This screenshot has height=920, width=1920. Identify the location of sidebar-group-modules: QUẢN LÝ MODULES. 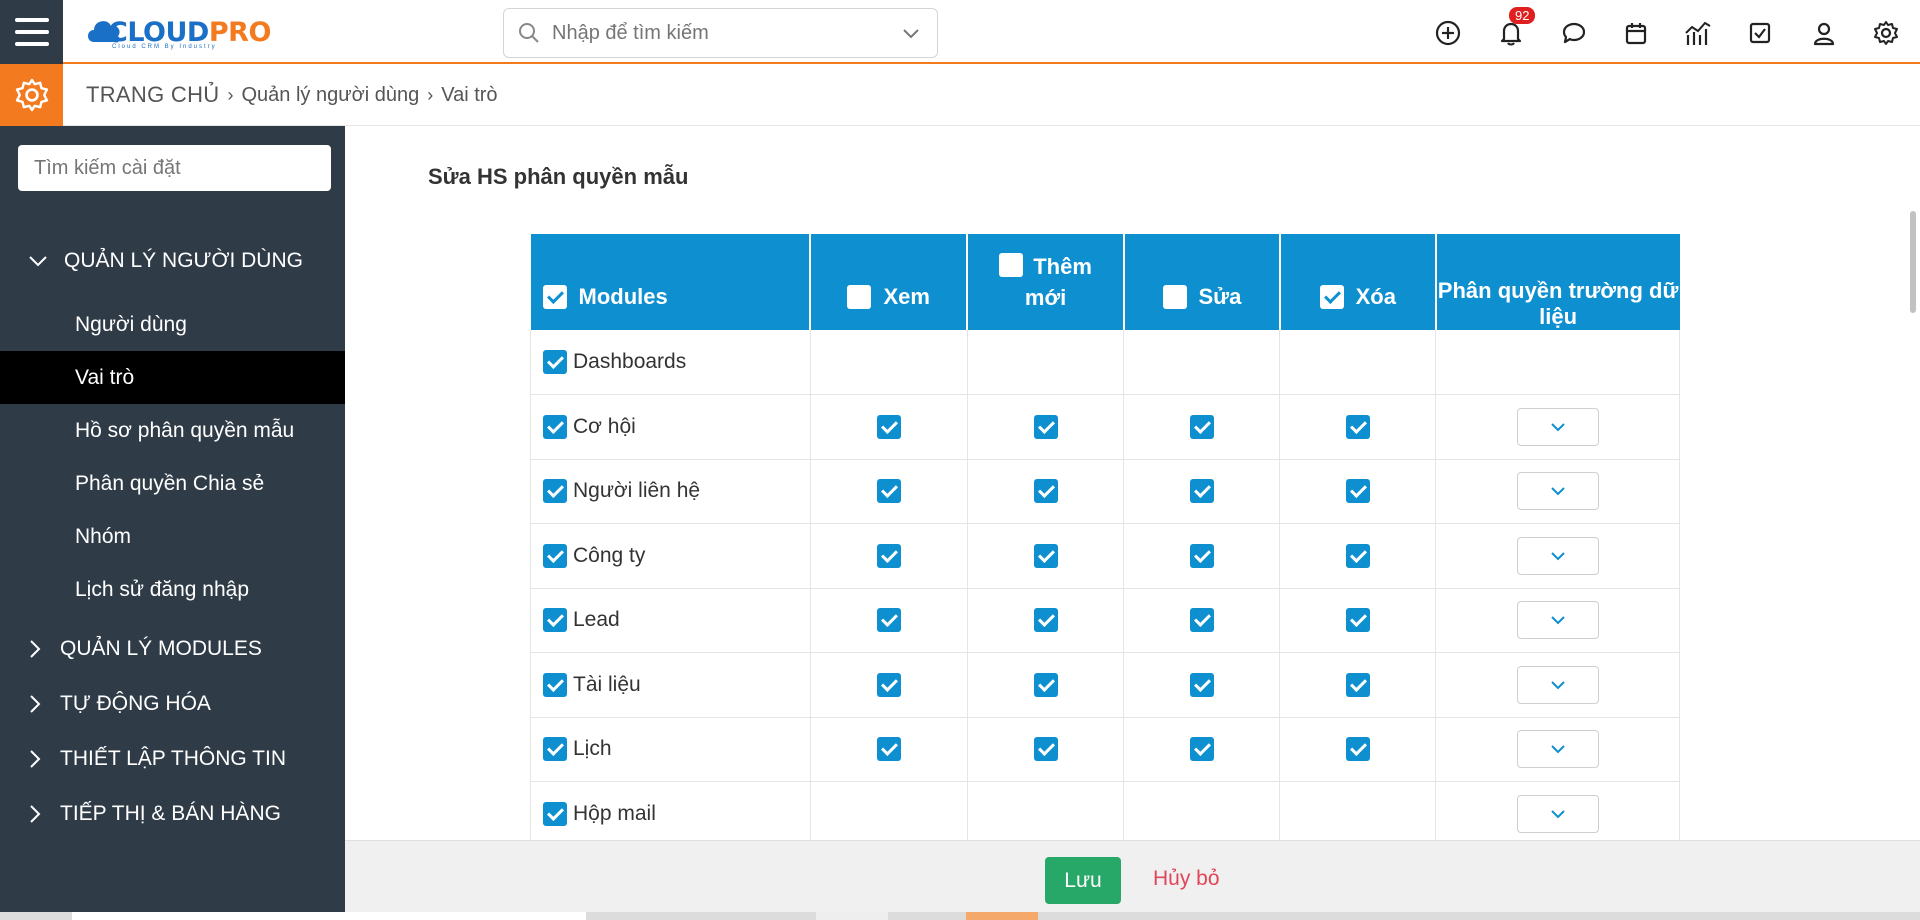
(172, 649).